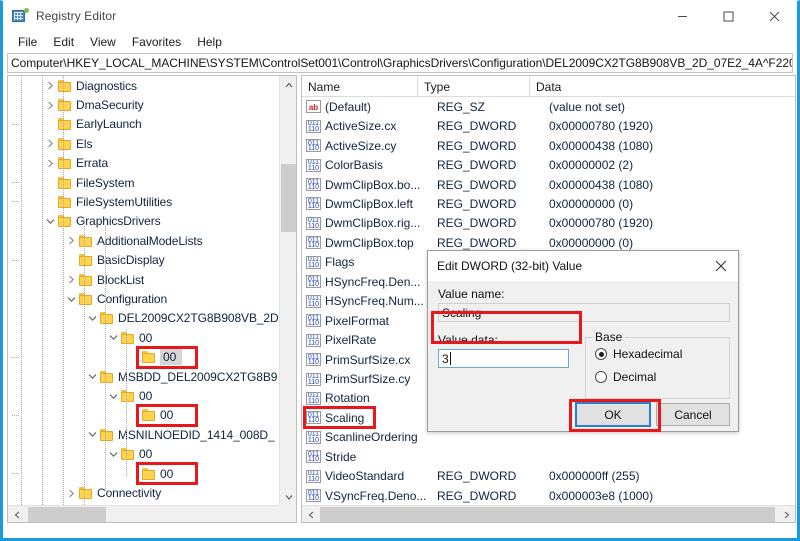 The image size is (800, 541). I want to click on value-type: REG_DWORD, so click(477, 203).